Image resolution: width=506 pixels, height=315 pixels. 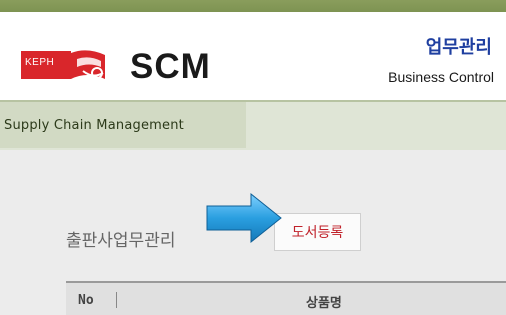 What do you see at coordinates (65, 65) in the screenshot?
I see `keph-logo: KEPH` at bounding box center [65, 65].